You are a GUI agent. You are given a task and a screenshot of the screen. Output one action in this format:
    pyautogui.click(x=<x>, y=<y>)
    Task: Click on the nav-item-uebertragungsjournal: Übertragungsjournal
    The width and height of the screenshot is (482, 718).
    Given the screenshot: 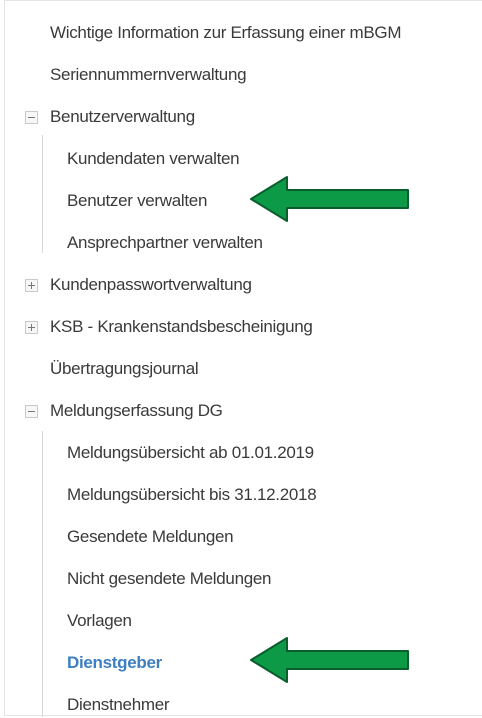 What is the action you would take?
    pyautogui.click(x=124, y=369)
    